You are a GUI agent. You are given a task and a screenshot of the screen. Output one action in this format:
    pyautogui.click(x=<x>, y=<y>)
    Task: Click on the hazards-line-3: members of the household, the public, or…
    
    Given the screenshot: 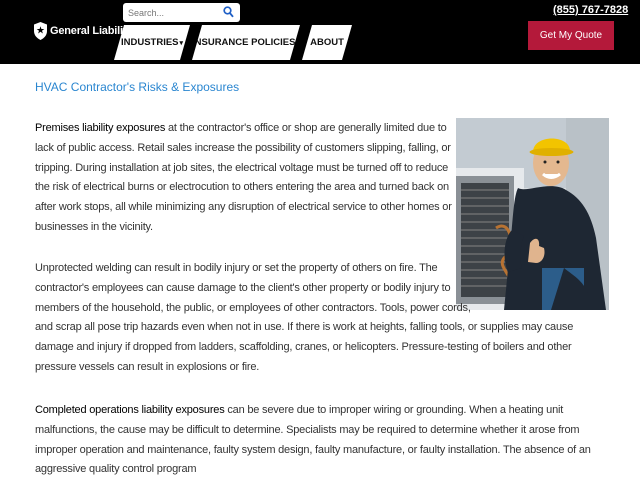 What is the action you would take?
    pyautogui.click(x=253, y=307)
    